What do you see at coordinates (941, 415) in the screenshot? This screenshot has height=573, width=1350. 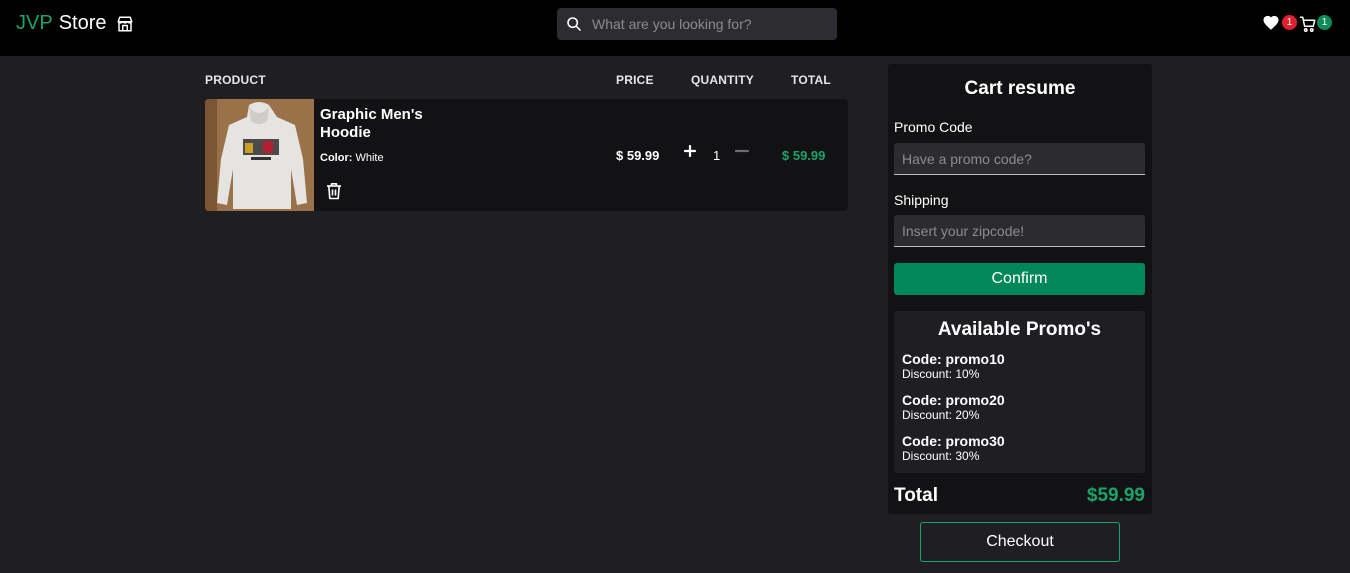 I see `promo-discount: Discount: 20%` at bounding box center [941, 415].